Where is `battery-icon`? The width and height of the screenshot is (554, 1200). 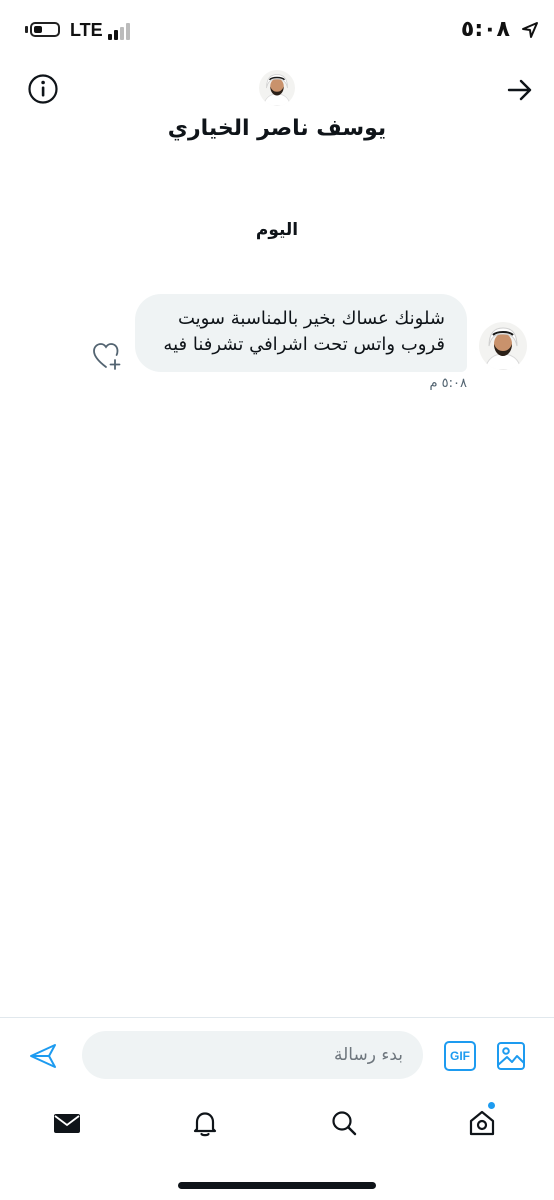
battery-icon is located at coordinates (45, 29).